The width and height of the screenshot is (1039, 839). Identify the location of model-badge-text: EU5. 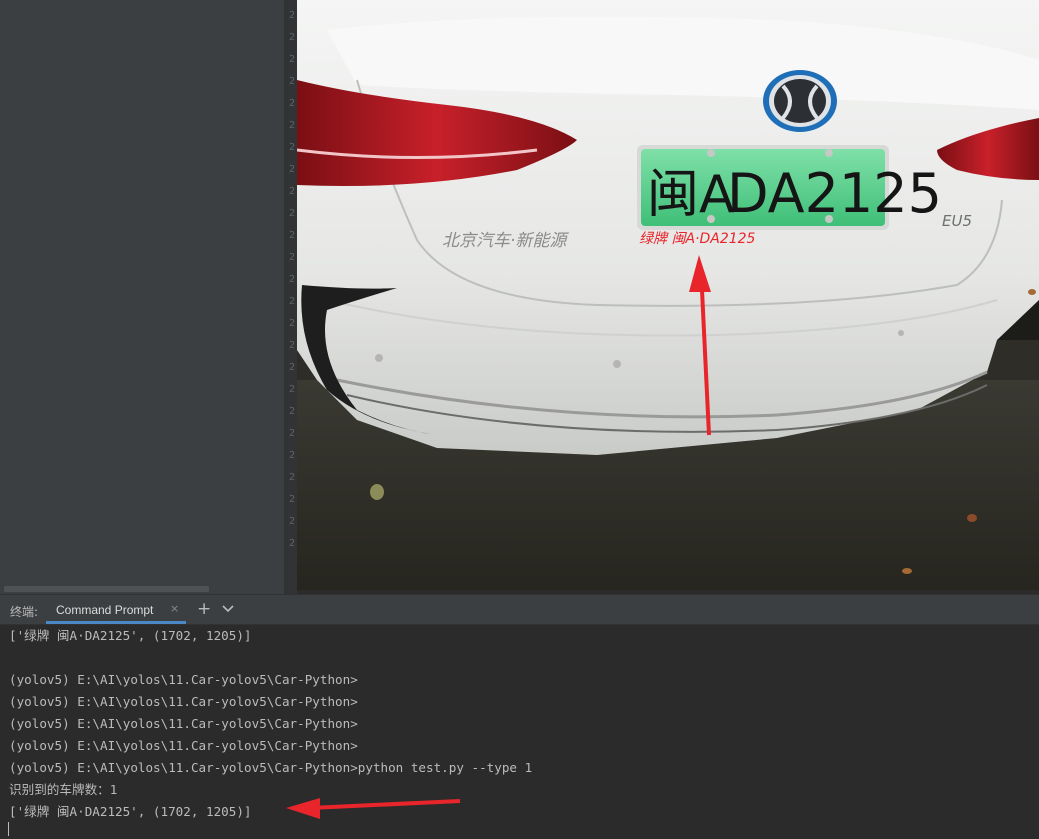
(957, 221).